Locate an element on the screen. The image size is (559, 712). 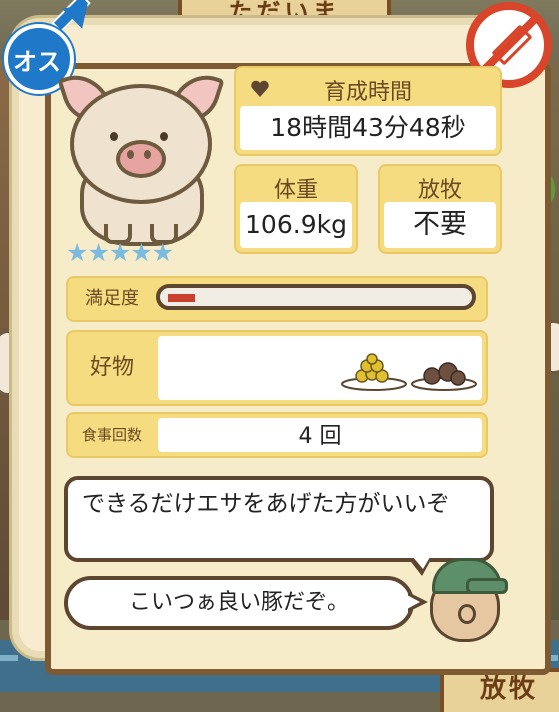
satisfaction-bar is located at coordinates (316, 297).